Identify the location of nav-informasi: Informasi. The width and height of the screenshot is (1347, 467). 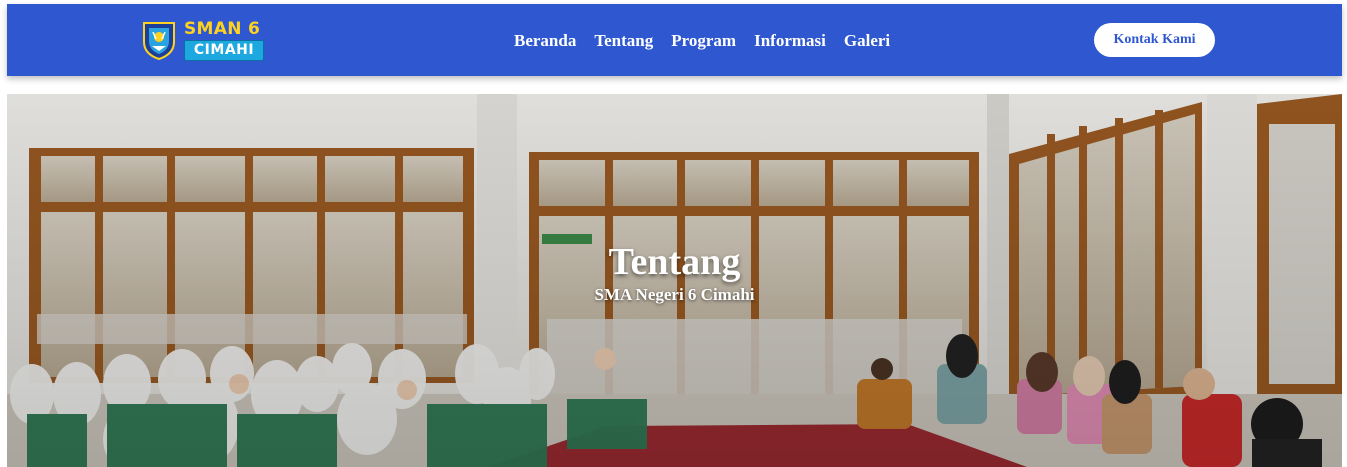
(790, 41).